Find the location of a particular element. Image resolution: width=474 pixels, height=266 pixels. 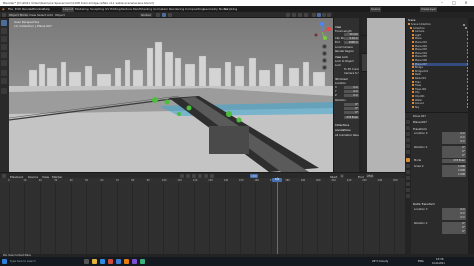

menu-edit: Edit is located at coordinates (18, 9).